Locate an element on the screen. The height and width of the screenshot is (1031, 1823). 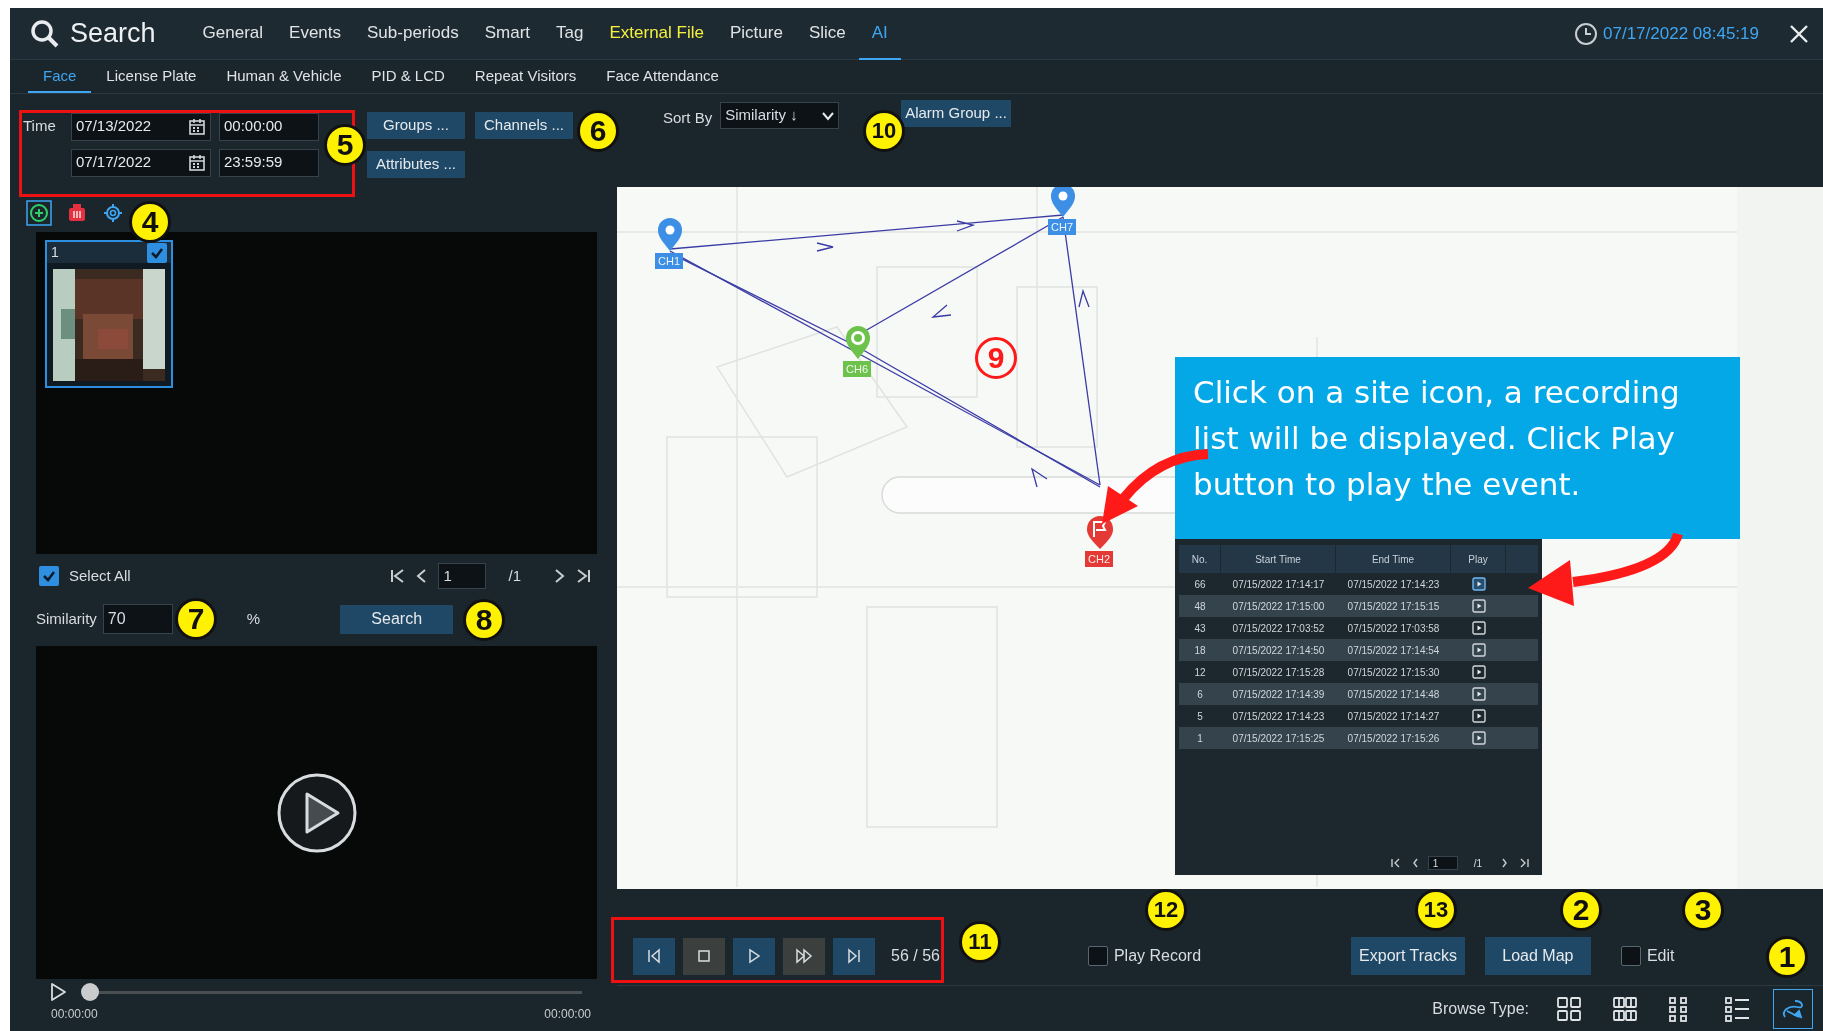
table-cell-text: 66 is located at coordinates (1200, 584).